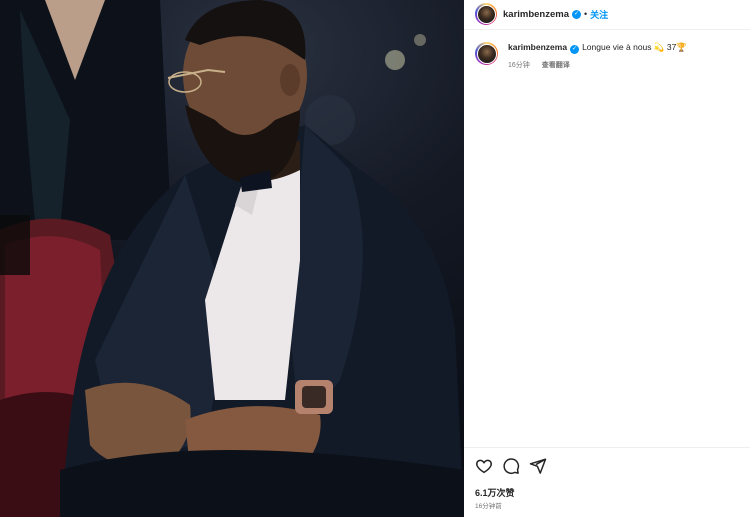 Image resolution: width=750 pixels, height=517 pixels. What do you see at coordinates (484, 466) in the screenshot?
I see `heart-icon` at bounding box center [484, 466].